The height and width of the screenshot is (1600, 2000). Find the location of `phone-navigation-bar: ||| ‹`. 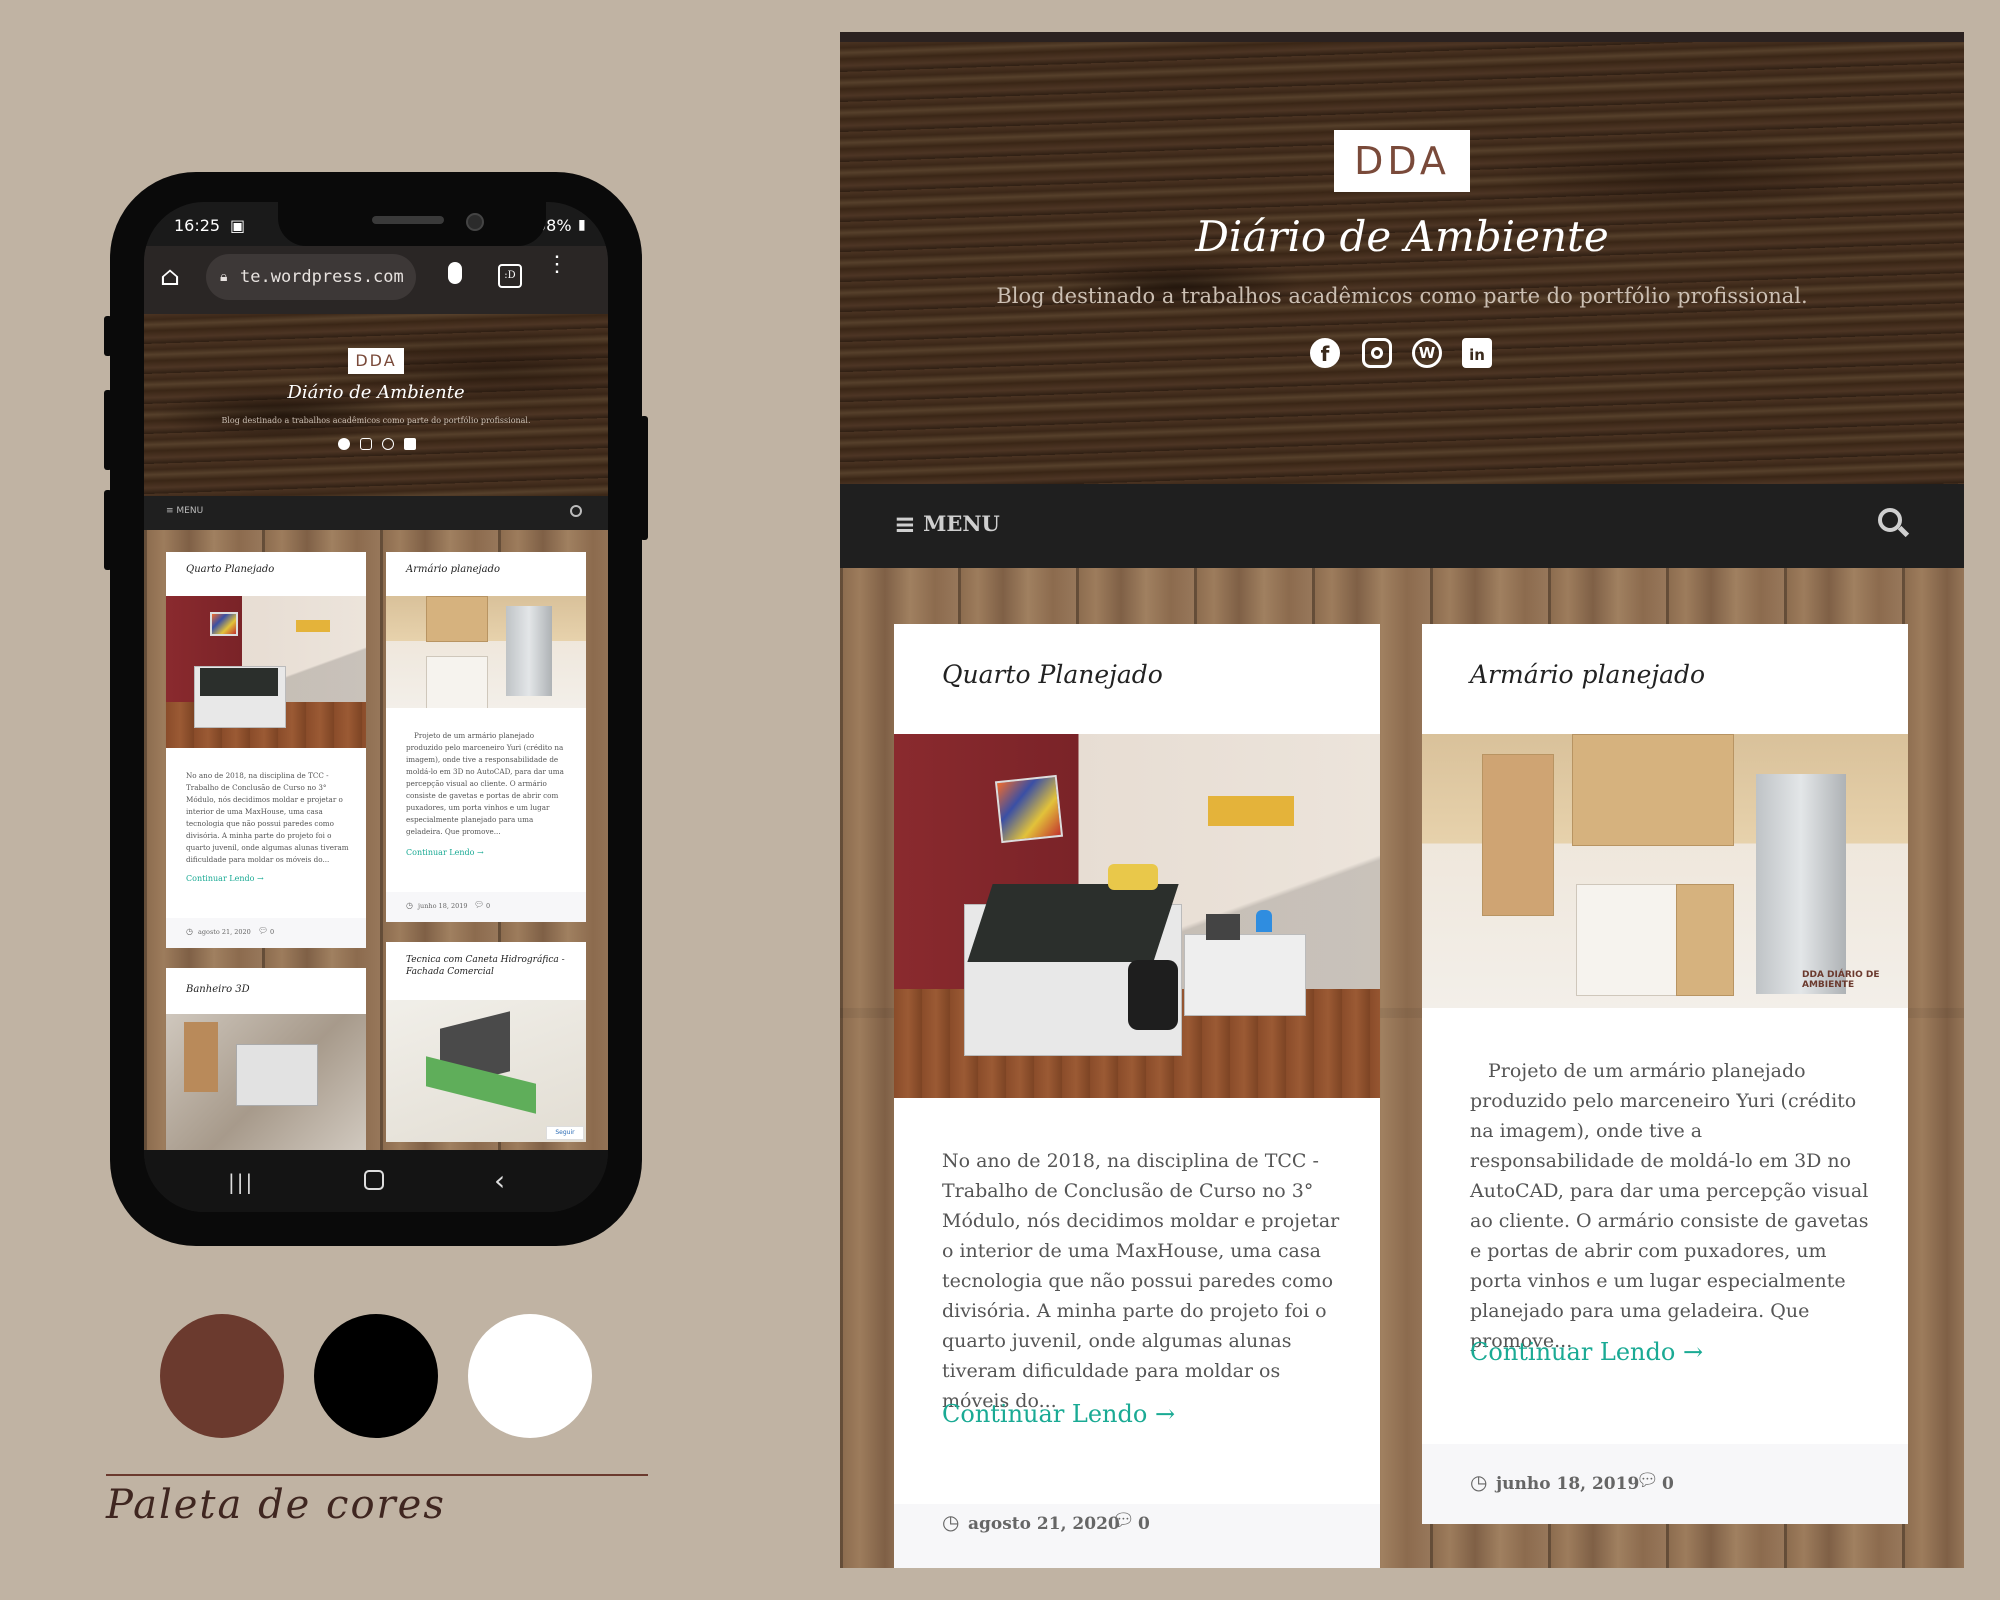

phone-navigation-bar: ||| ‹ is located at coordinates (376, 1181).